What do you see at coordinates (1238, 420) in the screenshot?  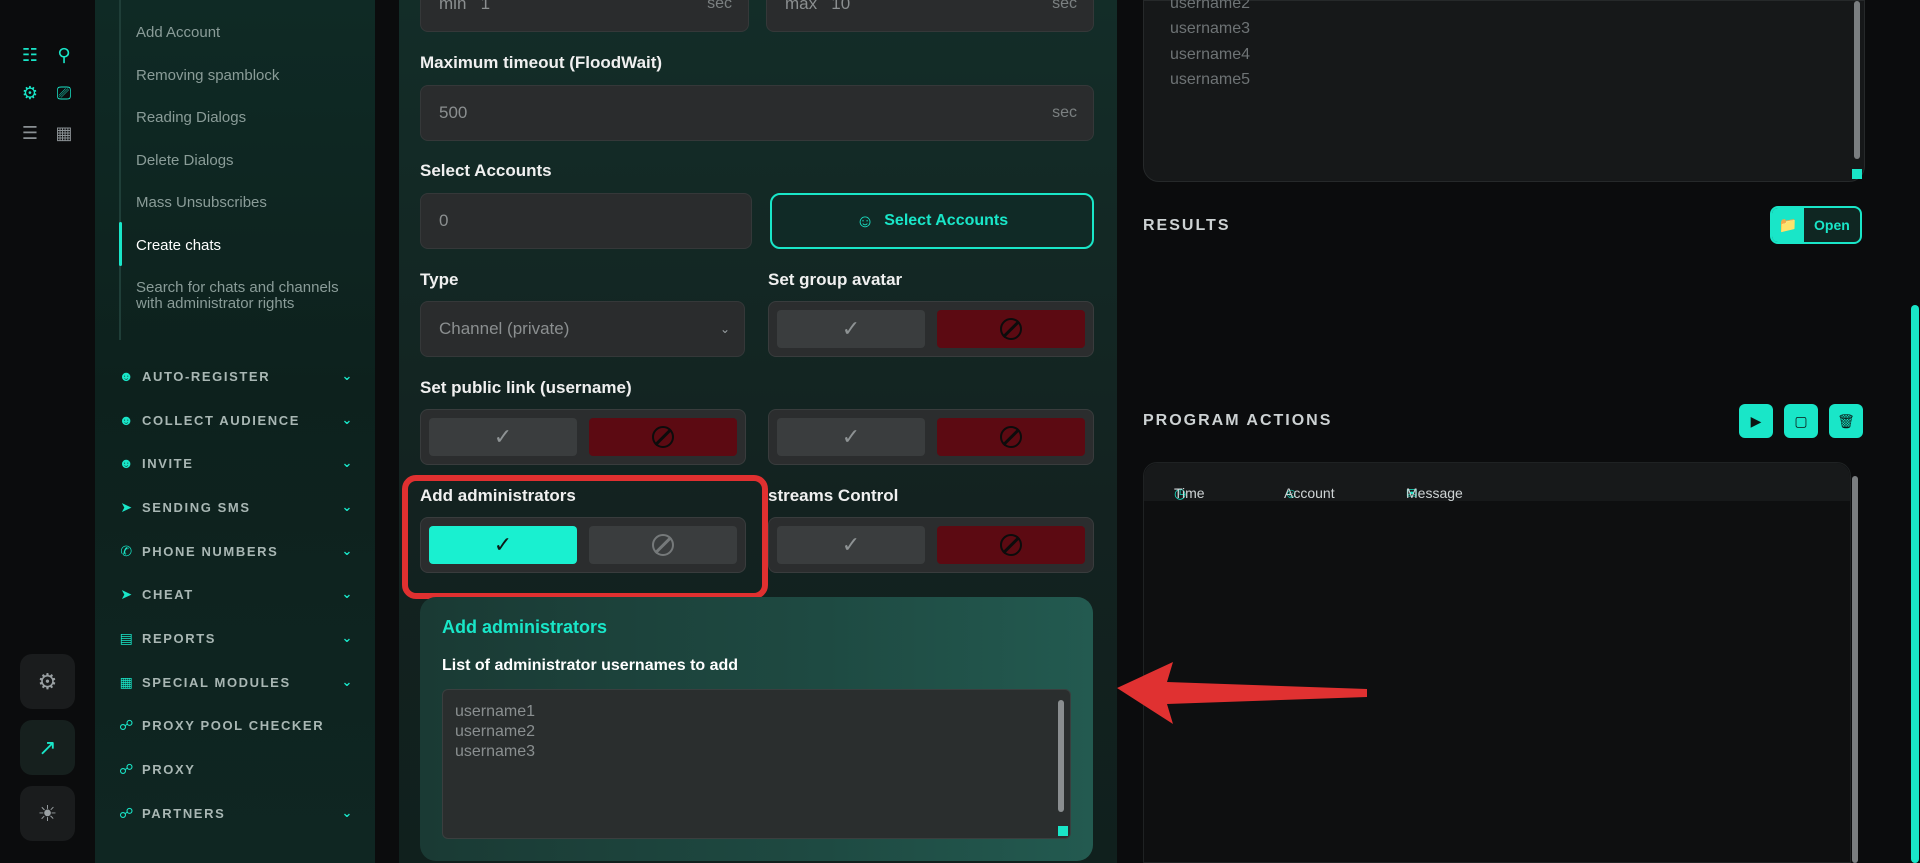 I see `program-actions-header: PROGRAM ACTIONS` at bounding box center [1238, 420].